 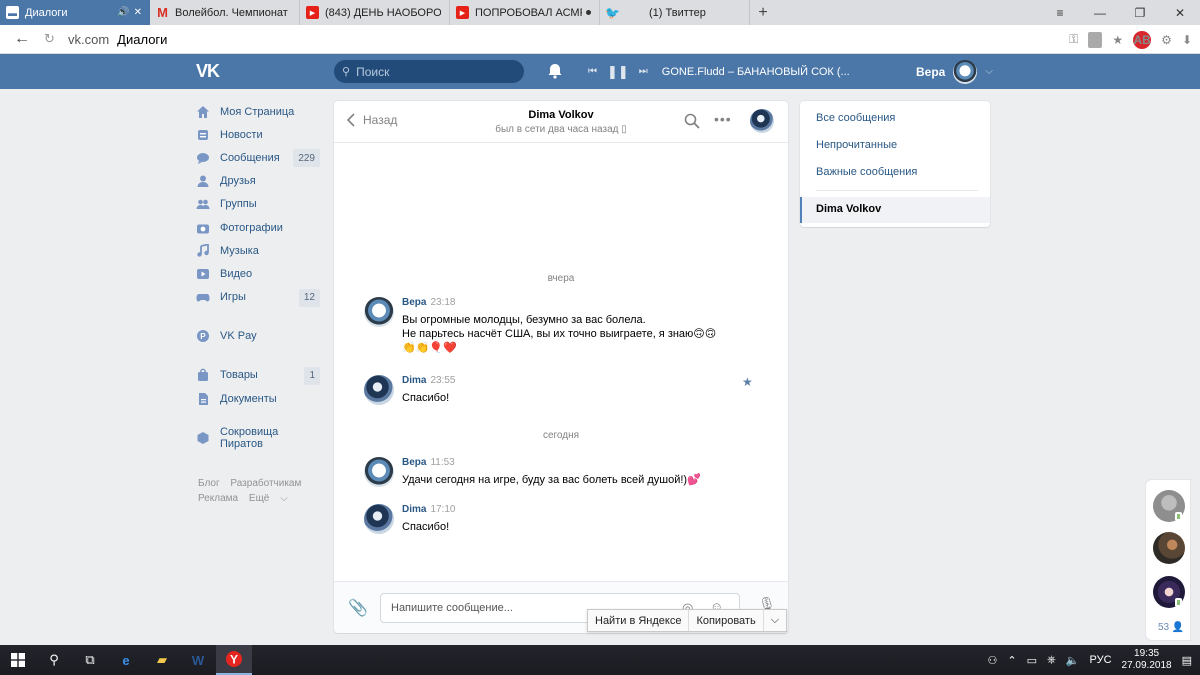 I want to click on nav-label: Друзья, so click(x=238, y=181).